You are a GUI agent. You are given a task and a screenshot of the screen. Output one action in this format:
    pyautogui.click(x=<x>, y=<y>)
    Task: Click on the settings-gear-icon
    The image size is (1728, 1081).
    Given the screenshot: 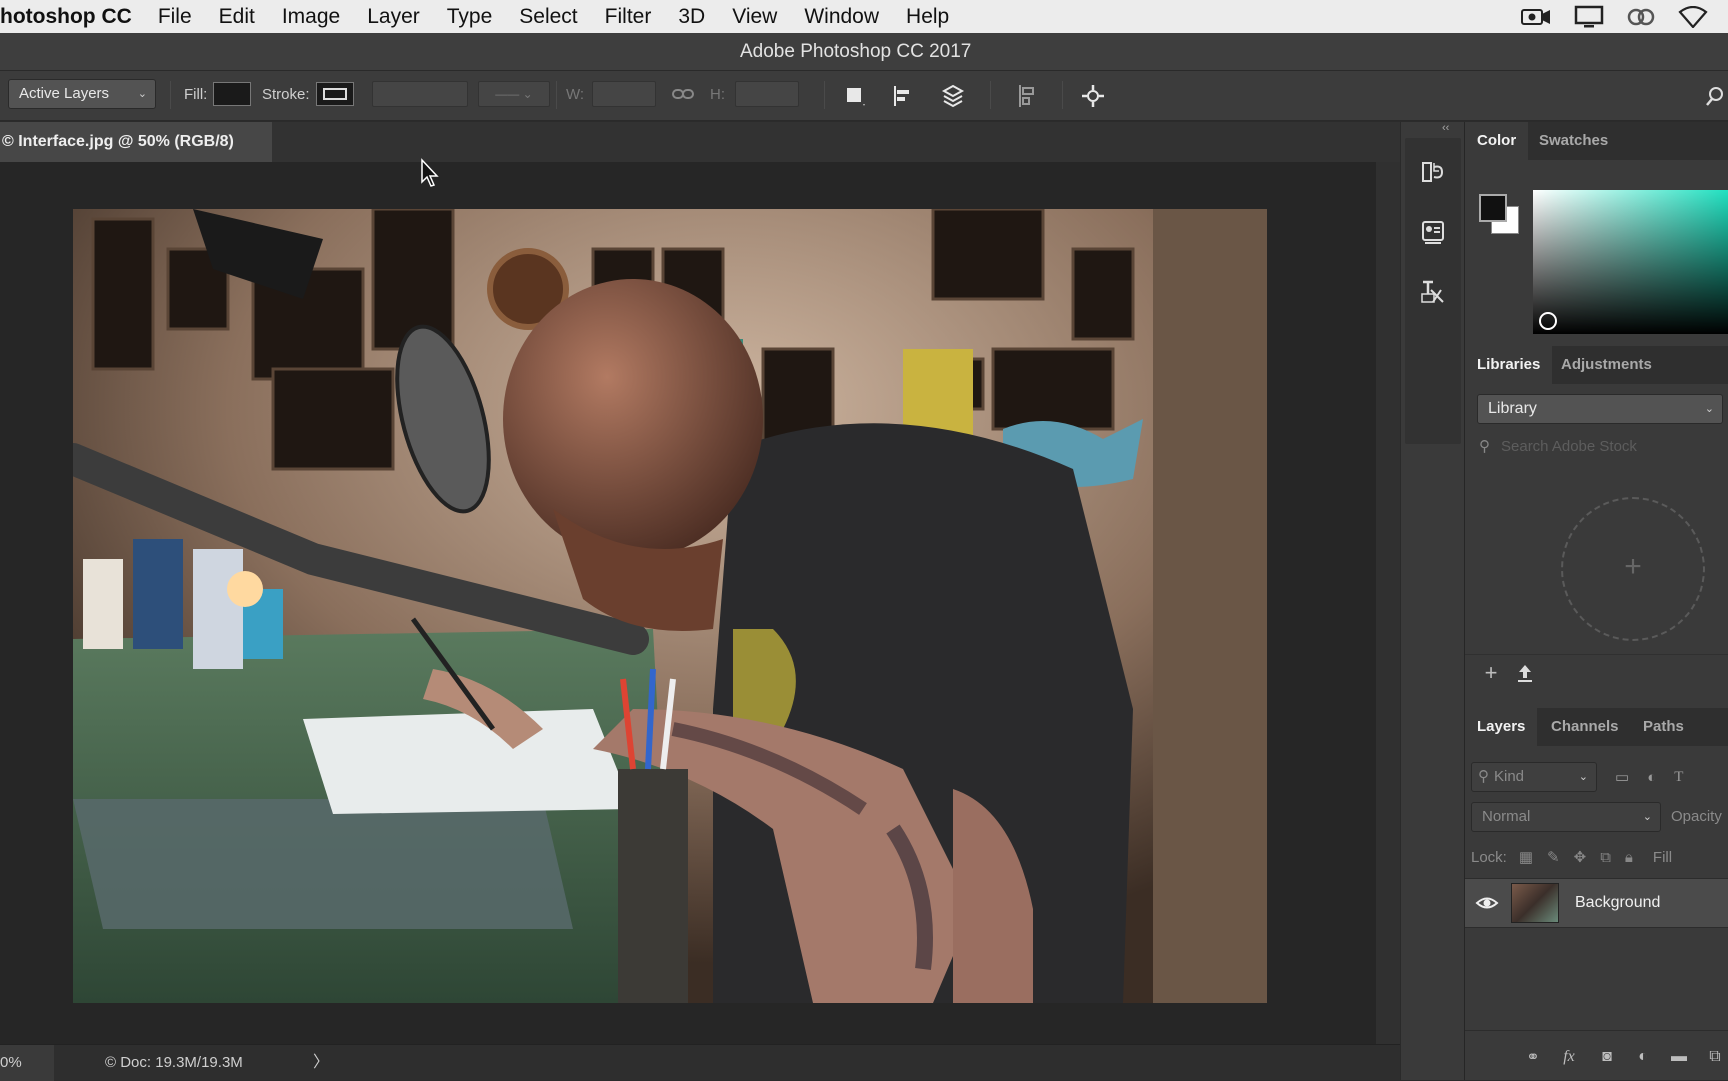 What is the action you would take?
    pyautogui.click(x=1093, y=96)
    